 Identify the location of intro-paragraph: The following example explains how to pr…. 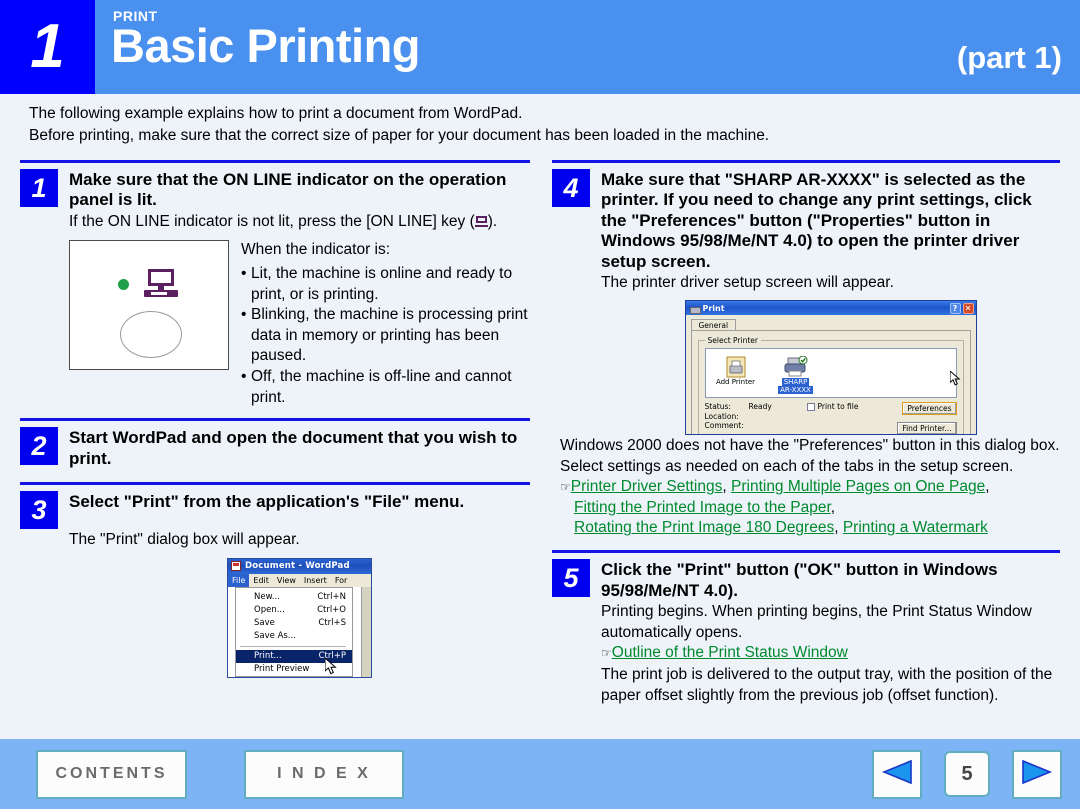
(540, 121).